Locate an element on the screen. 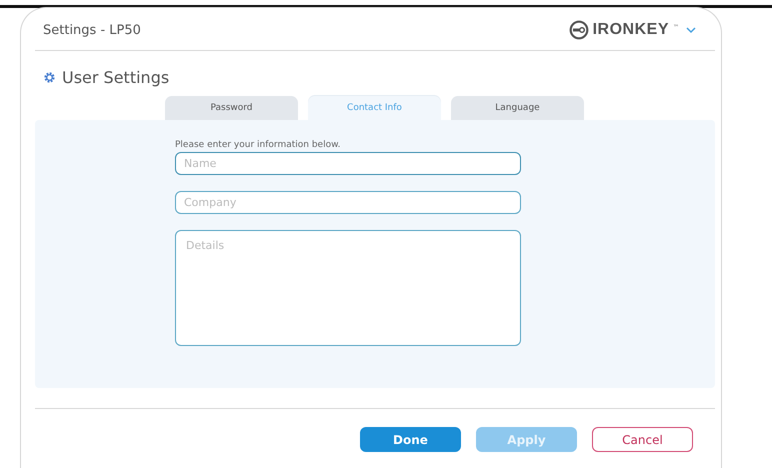 The width and height of the screenshot is (772, 468). text-field: Name is located at coordinates (348, 163).